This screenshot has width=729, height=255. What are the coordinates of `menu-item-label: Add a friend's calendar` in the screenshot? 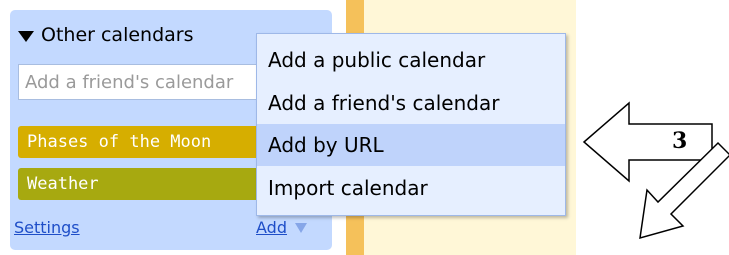 It's located at (384, 103).